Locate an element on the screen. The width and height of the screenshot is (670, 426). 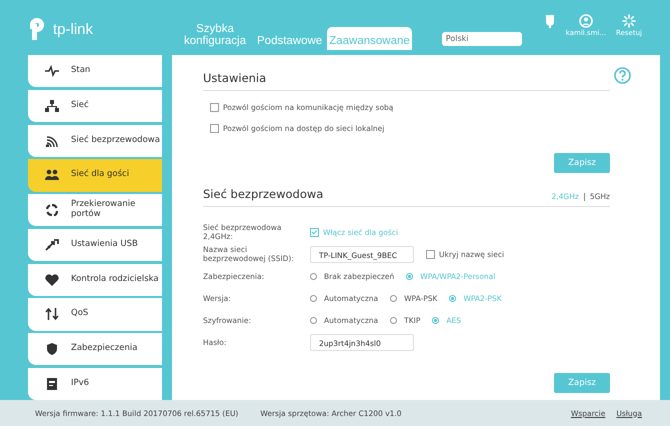
sidebar-item: Zabezpieczenia is located at coordinates (95, 349).